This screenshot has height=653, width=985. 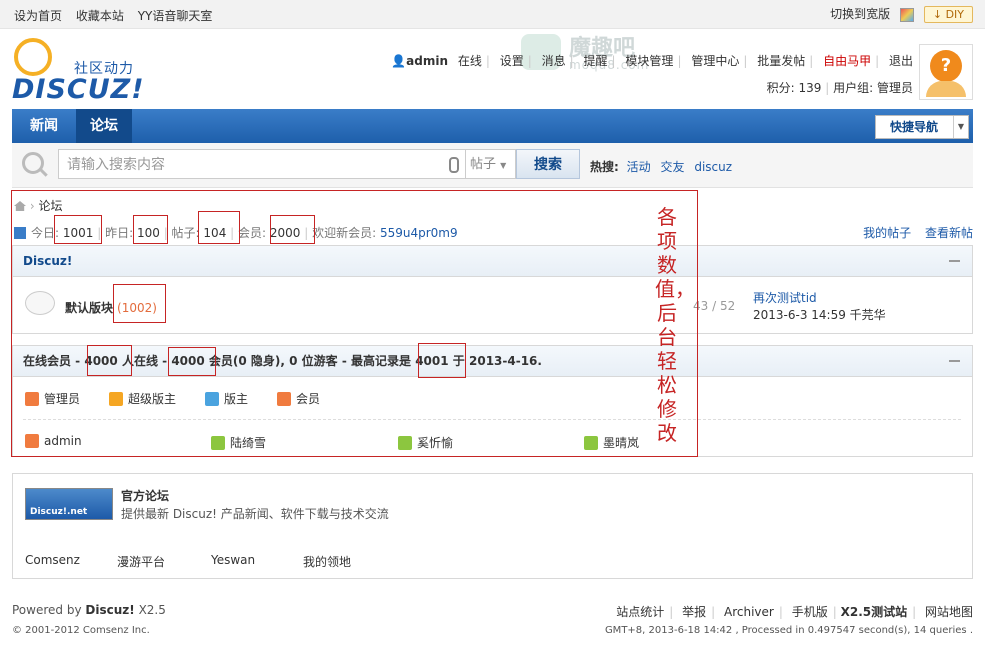 I want to click on nav-tab-forum: 论坛, so click(x=104, y=126).